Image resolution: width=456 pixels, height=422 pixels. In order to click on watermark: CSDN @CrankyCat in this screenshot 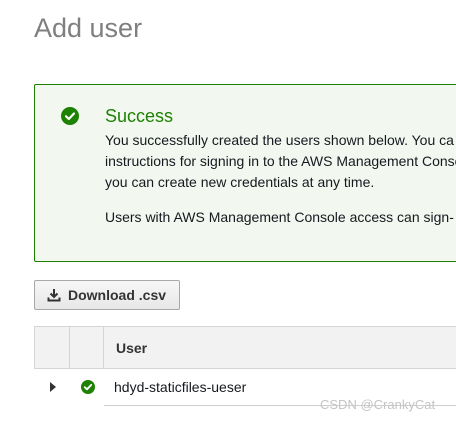, I will do `click(378, 404)`.